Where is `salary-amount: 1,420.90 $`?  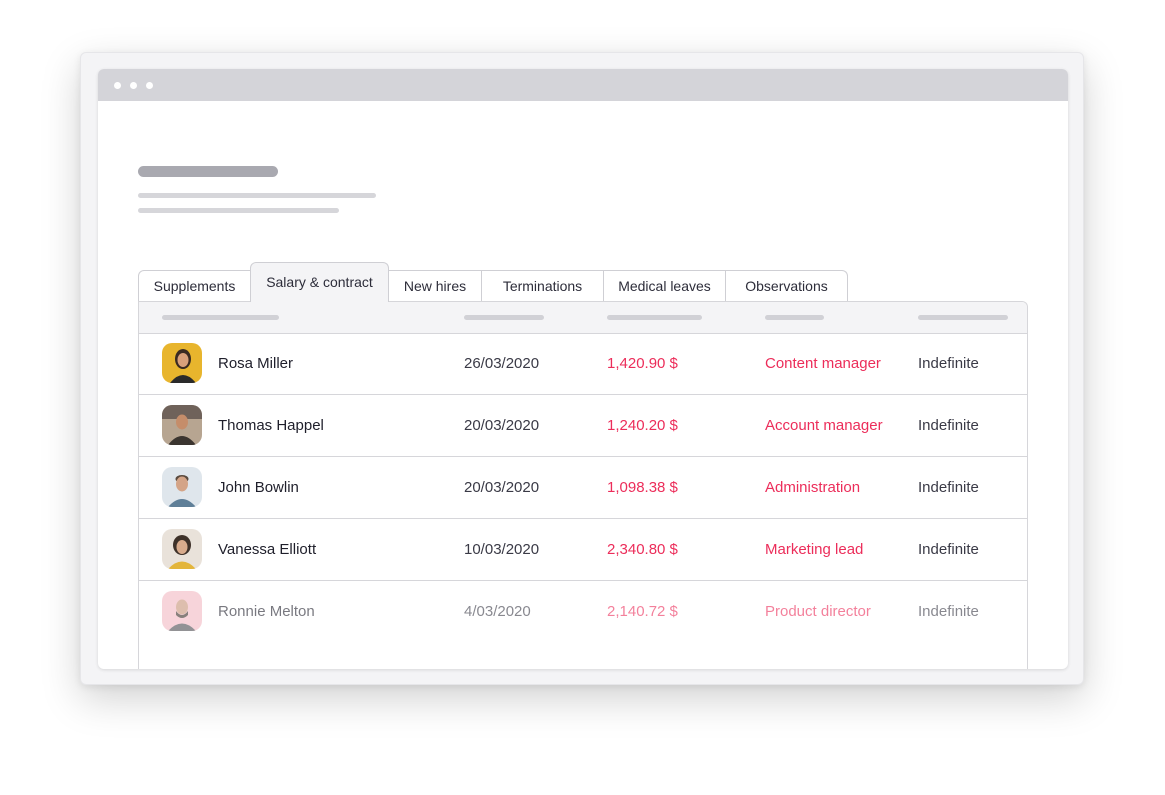 salary-amount: 1,420.90 $ is located at coordinates (642, 363).